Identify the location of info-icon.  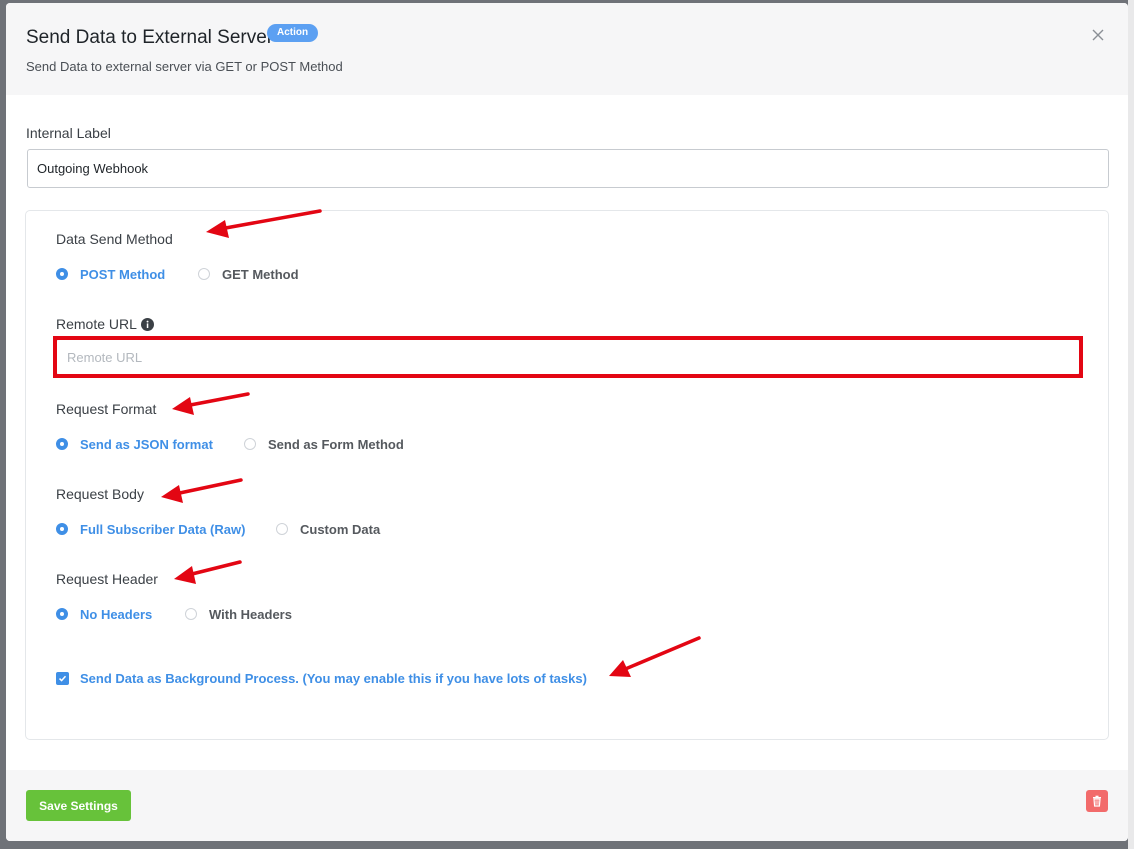
(147, 324).